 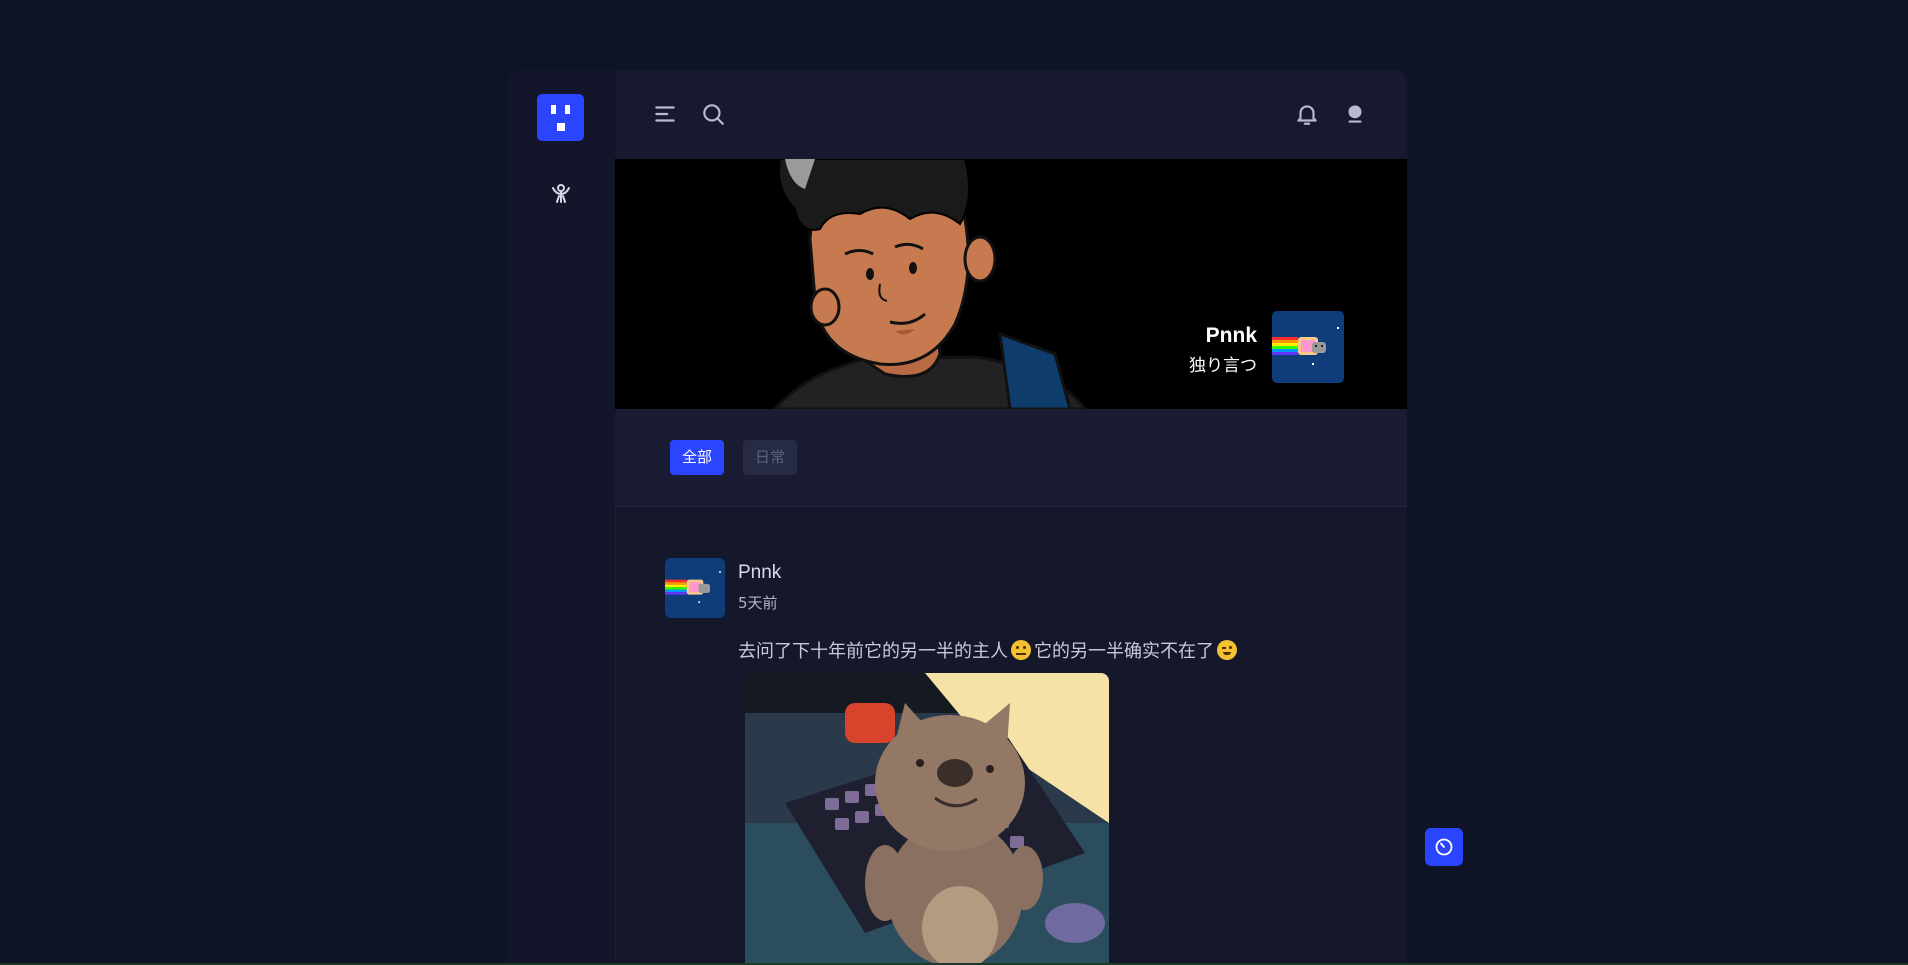 What do you see at coordinates (1011, 458) in the screenshot?
I see `category-filter-bar: 全部 日常` at bounding box center [1011, 458].